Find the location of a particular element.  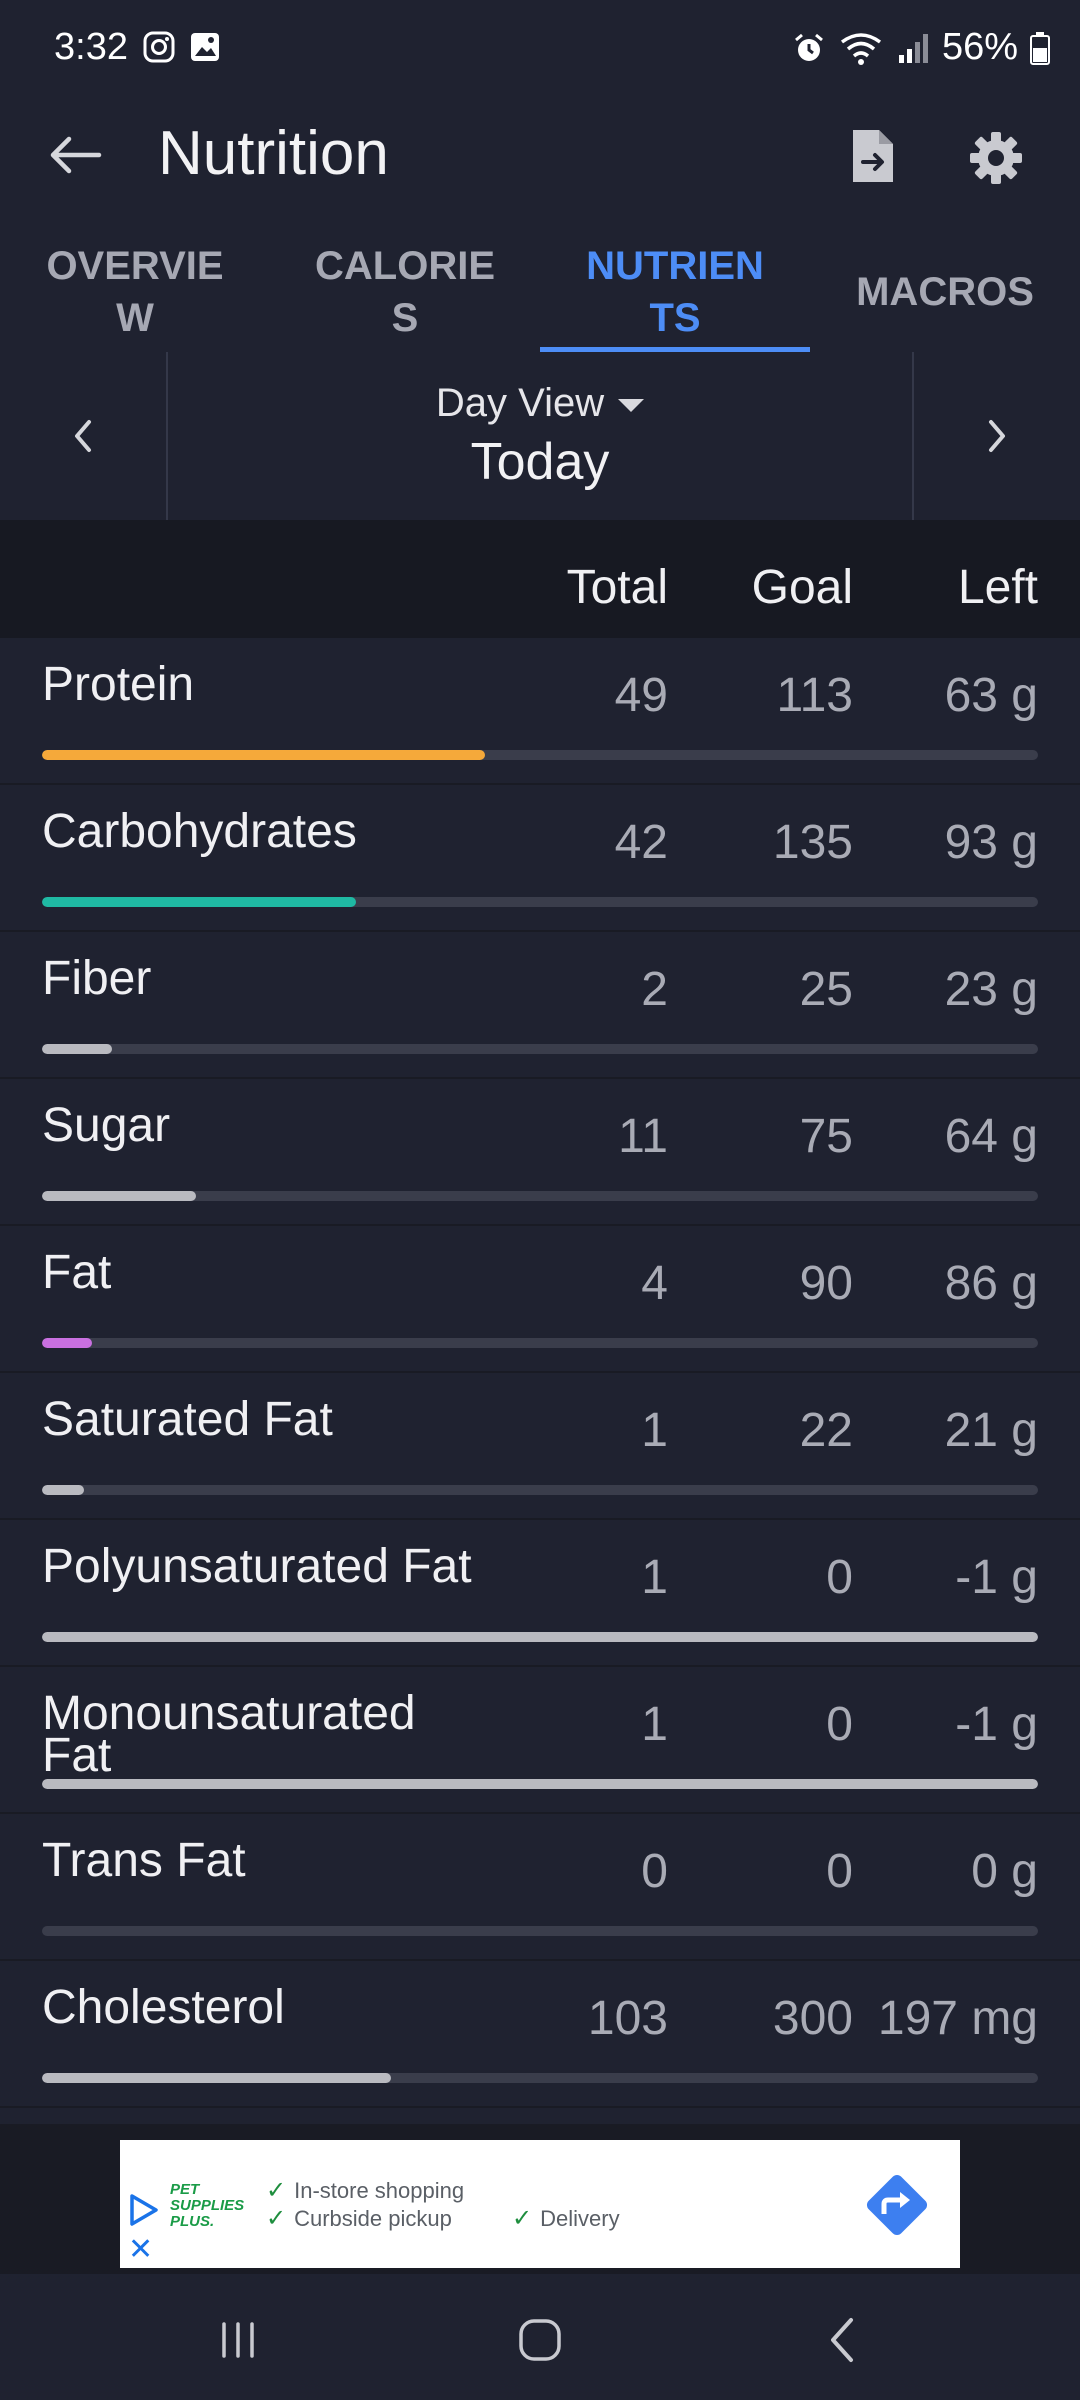

status-bar: 3:32 56% is located at coordinates (540, 48).